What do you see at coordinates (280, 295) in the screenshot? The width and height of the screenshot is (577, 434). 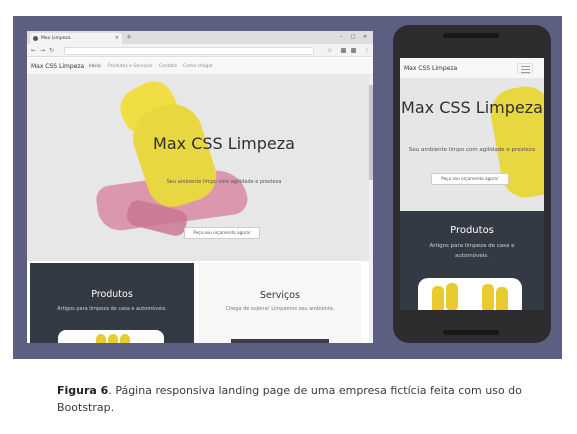 I see `card-title: Serviços` at bounding box center [280, 295].